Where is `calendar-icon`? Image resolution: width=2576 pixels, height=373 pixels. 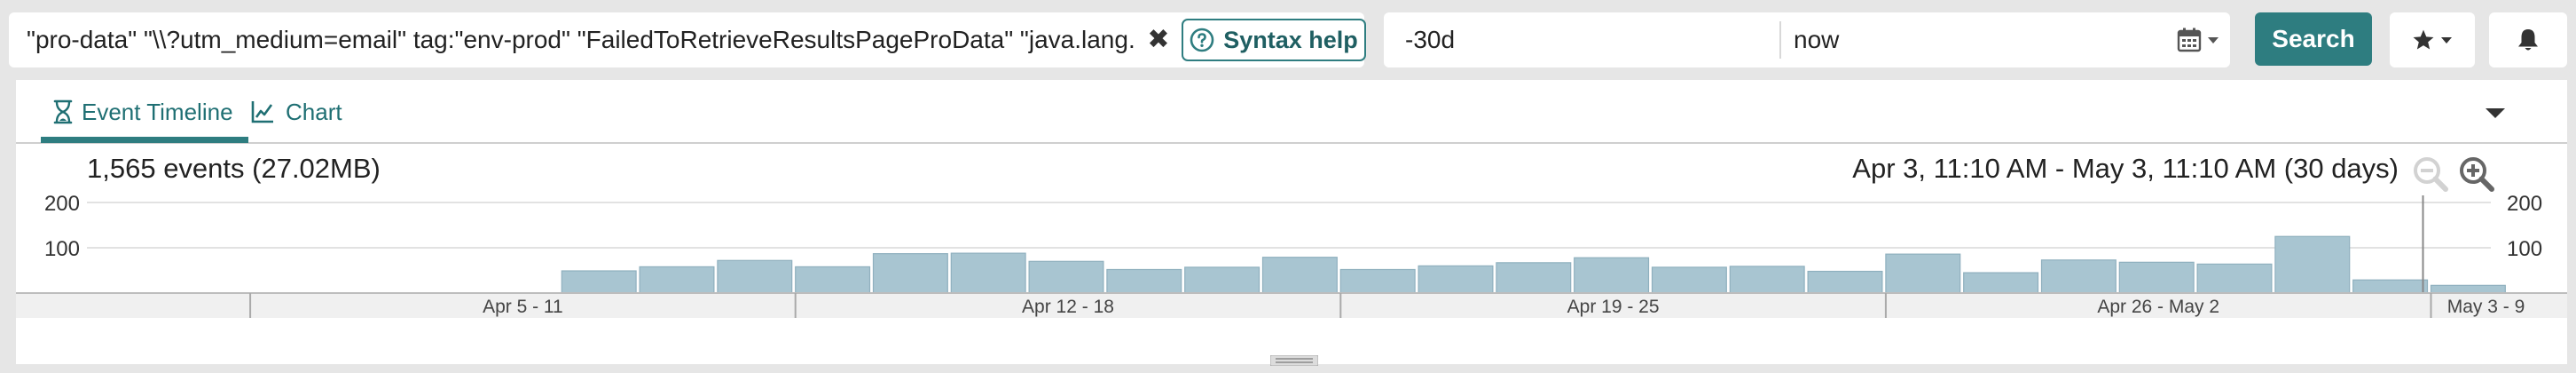 calendar-icon is located at coordinates (2189, 40).